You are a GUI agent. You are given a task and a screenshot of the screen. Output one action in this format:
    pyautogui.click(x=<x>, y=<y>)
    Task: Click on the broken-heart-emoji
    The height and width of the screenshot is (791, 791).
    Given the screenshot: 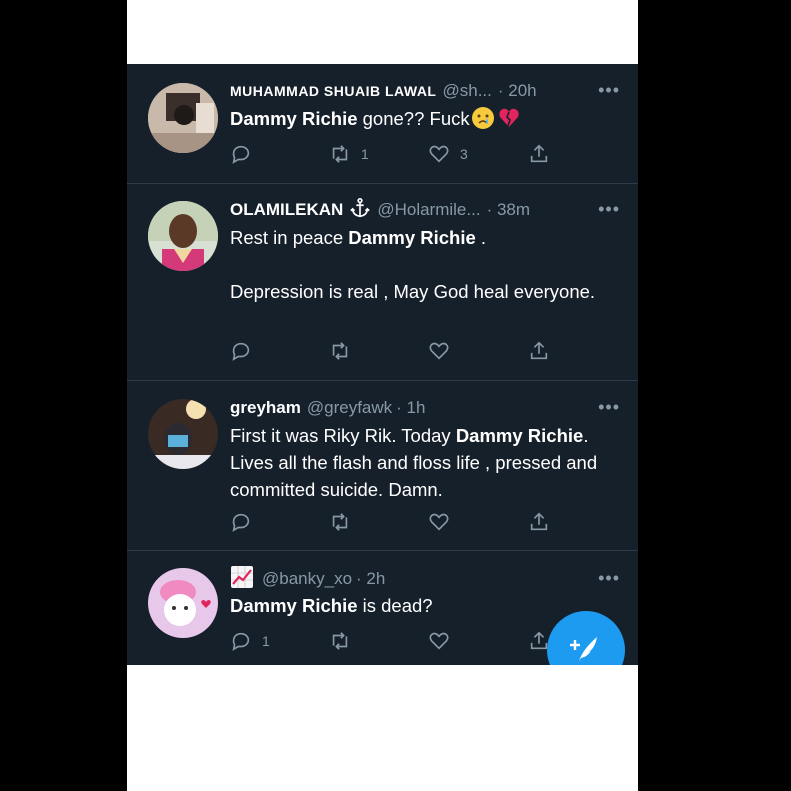 What is the action you would take?
    pyautogui.click(x=509, y=121)
    